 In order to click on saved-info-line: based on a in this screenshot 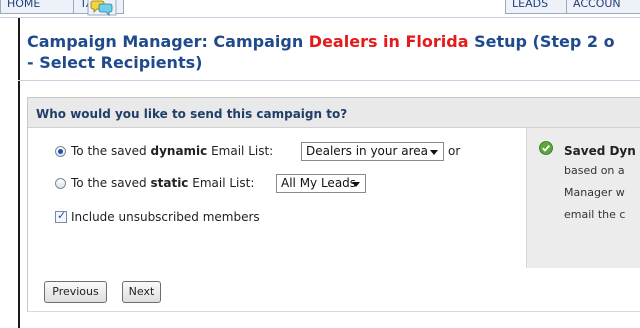, I will do `click(594, 170)`.